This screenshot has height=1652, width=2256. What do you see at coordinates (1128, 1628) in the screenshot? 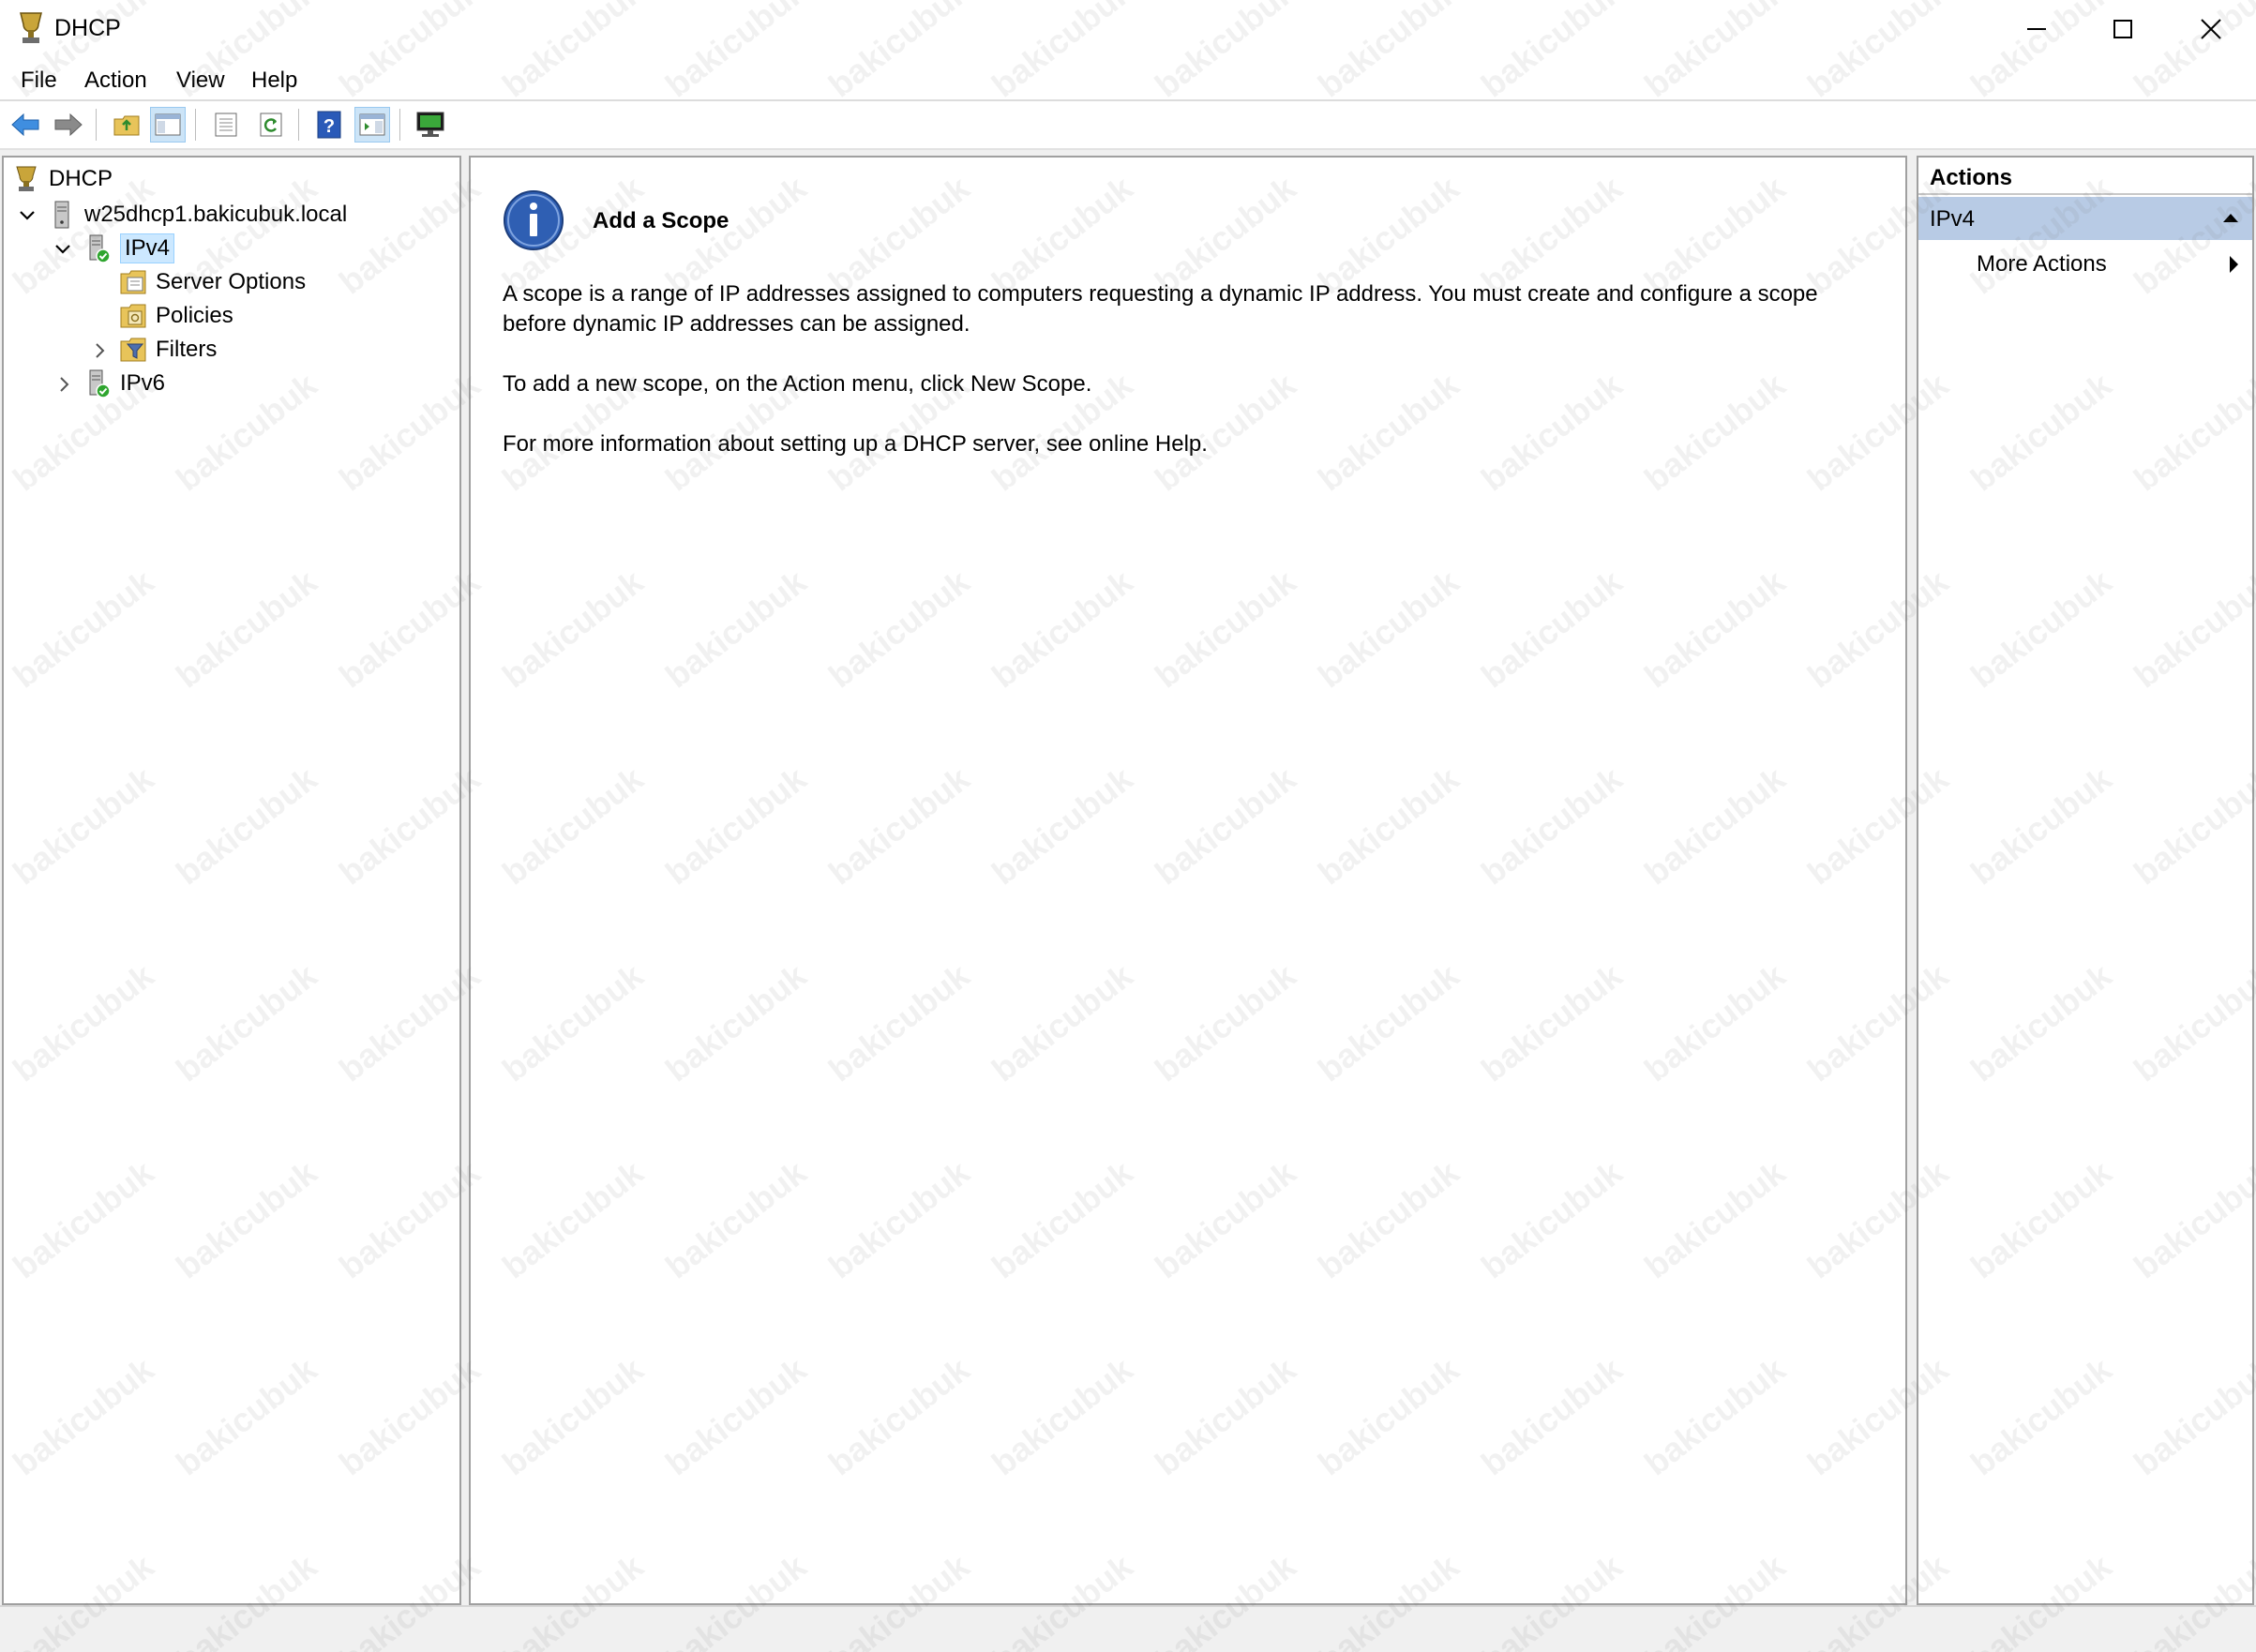
I see `status-bar` at bounding box center [1128, 1628].